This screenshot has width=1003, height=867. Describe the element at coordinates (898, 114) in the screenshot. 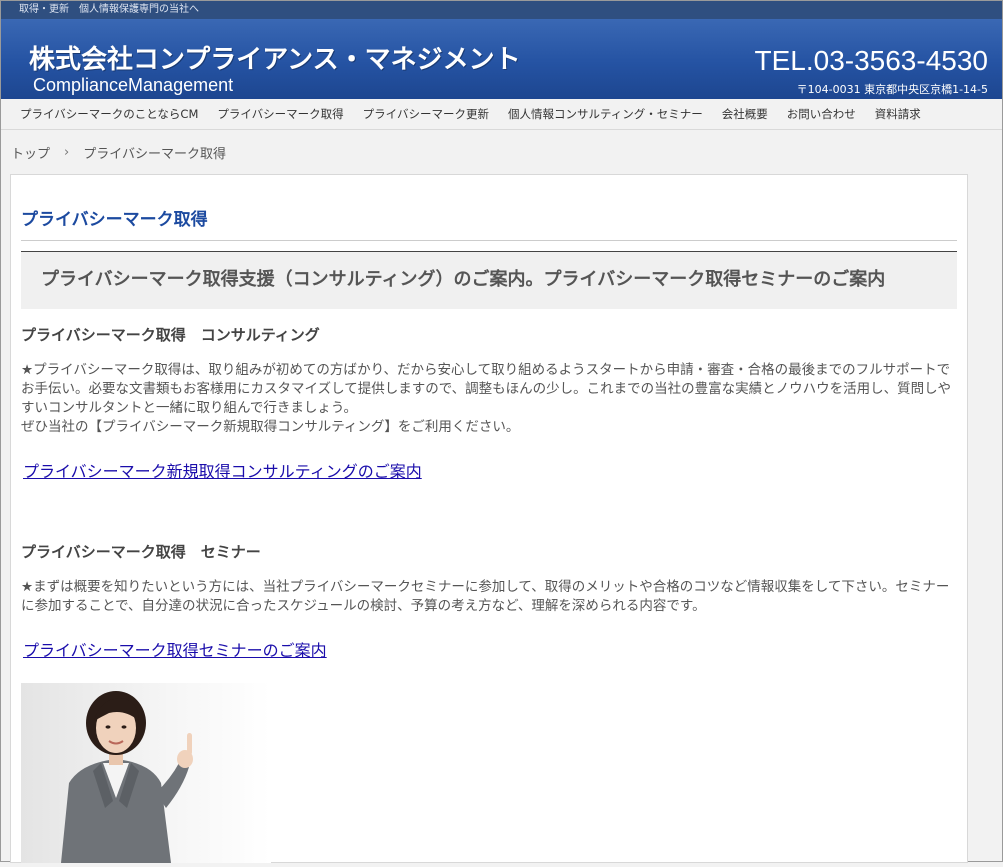

I see `nav-item-documents: 資料請求` at that location.